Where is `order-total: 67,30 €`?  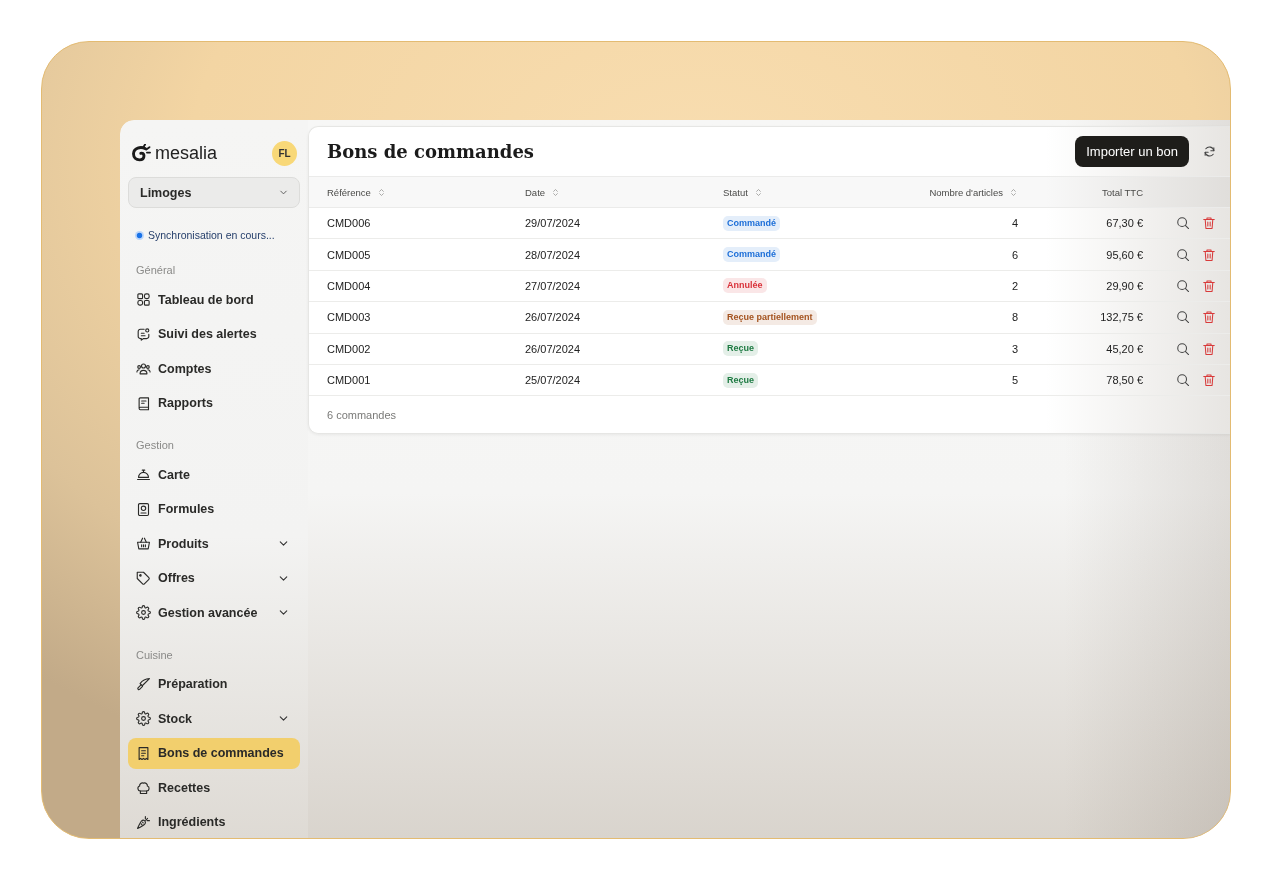
order-total: 67,30 € is located at coordinates (1124, 223).